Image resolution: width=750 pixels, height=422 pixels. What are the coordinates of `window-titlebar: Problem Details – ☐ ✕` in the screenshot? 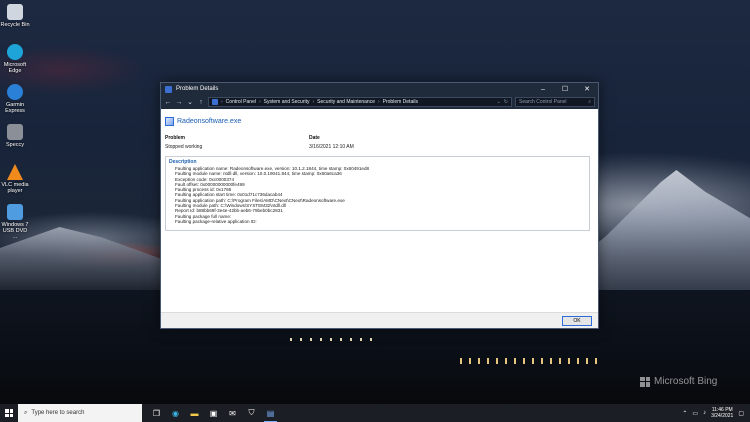 It's located at (379, 89).